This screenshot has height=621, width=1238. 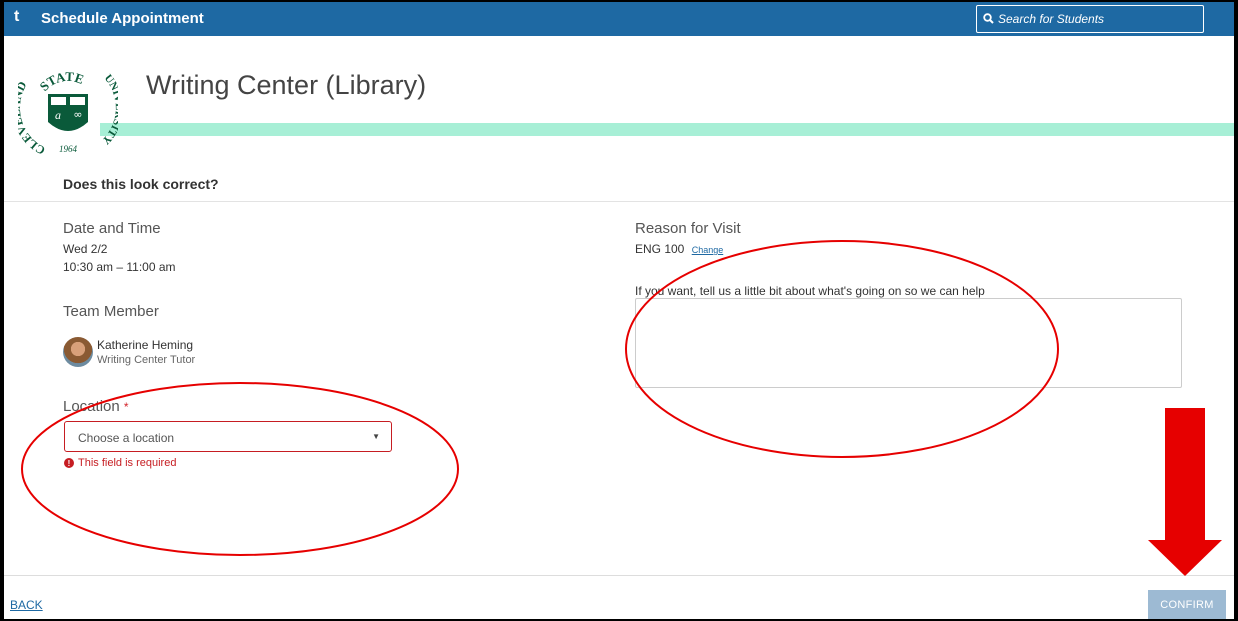 I want to click on down-arrow-icon, so click(x=1185, y=492).